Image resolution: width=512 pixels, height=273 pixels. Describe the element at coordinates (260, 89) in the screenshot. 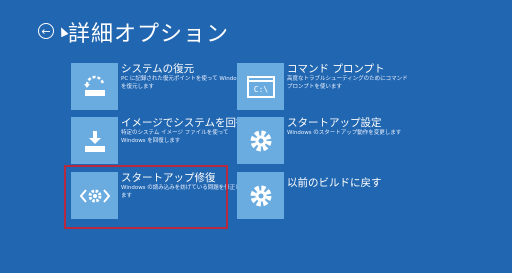

I see `svg-text: C:\` at that location.